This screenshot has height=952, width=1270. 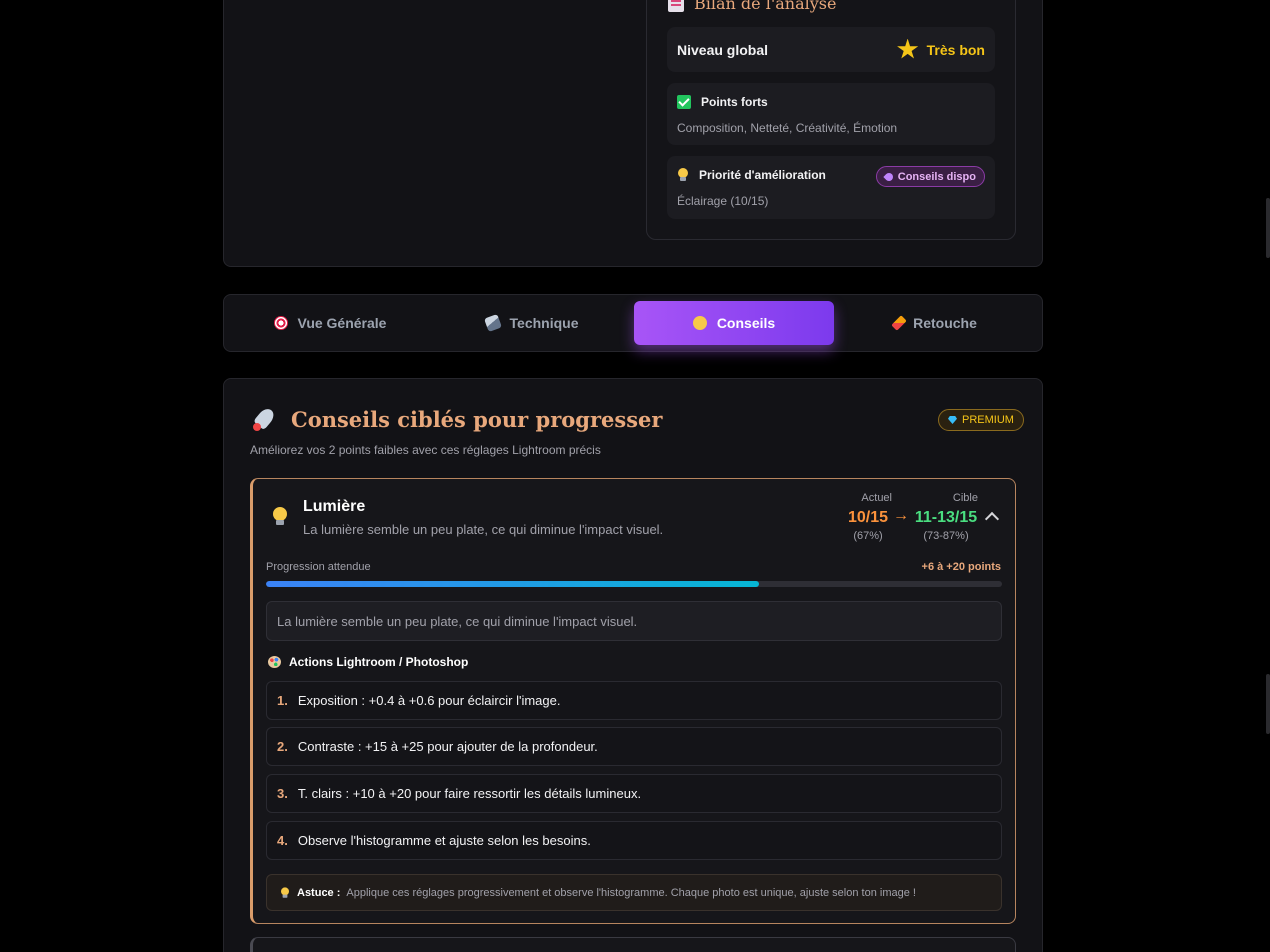 I want to click on tab-bar: Vue Générale Technique Conseils Retouche, so click(x=633, y=323).